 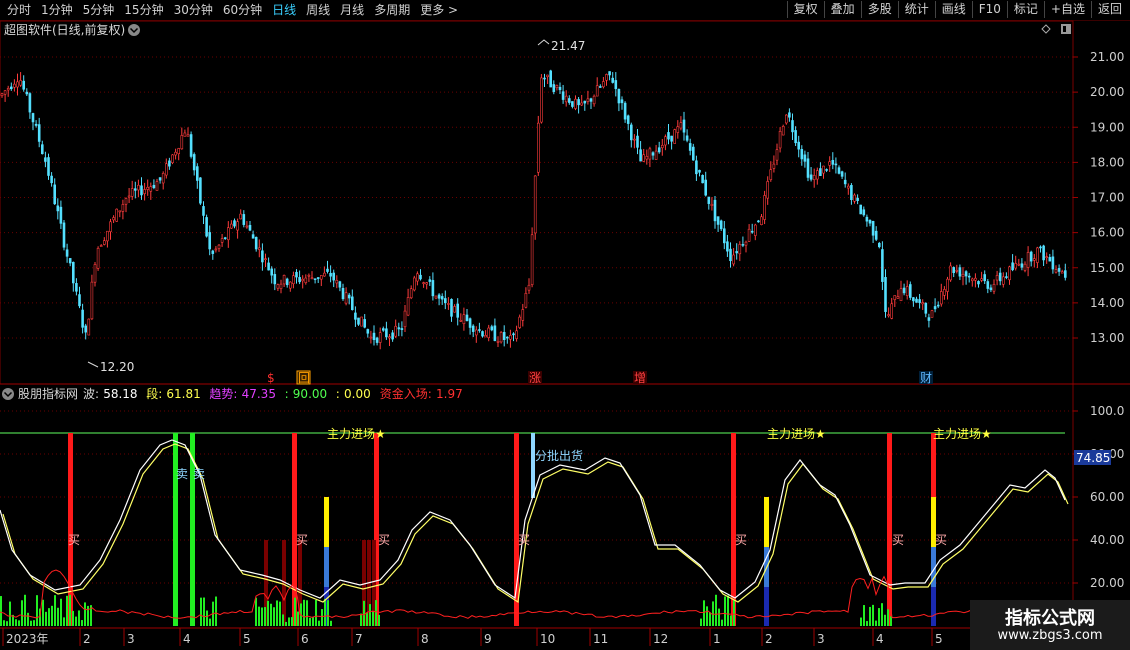 What do you see at coordinates (1066, 29) in the screenshot?
I see `window-toggle-icon` at bounding box center [1066, 29].